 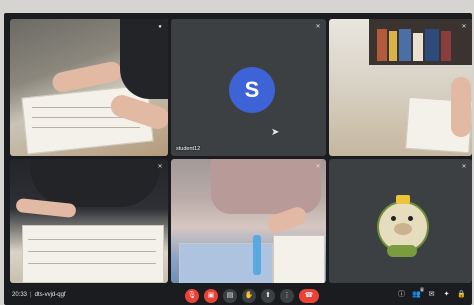 I want to click on more-icon: ⋮, so click(x=287, y=295).